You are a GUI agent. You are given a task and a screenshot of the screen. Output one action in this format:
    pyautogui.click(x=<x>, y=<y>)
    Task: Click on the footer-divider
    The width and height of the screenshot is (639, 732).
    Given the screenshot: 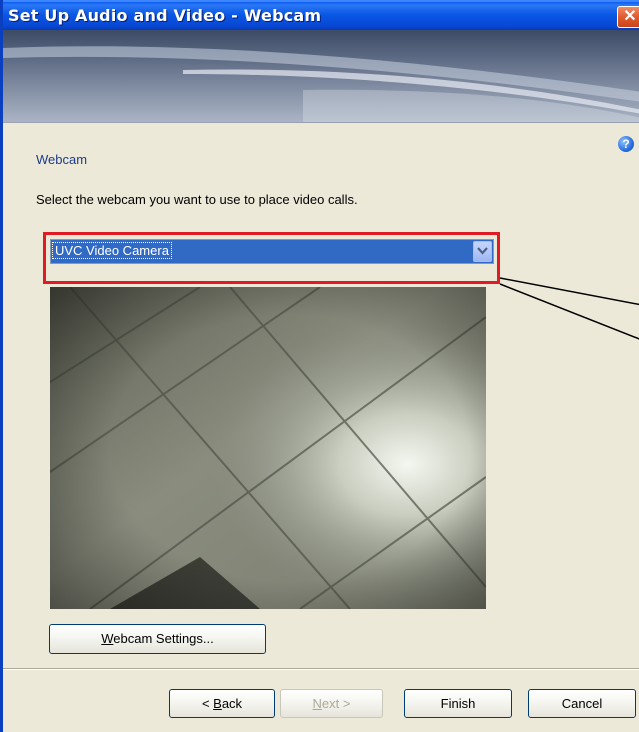 What is the action you would take?
    pyautogui.click(x=321, y=669)
    